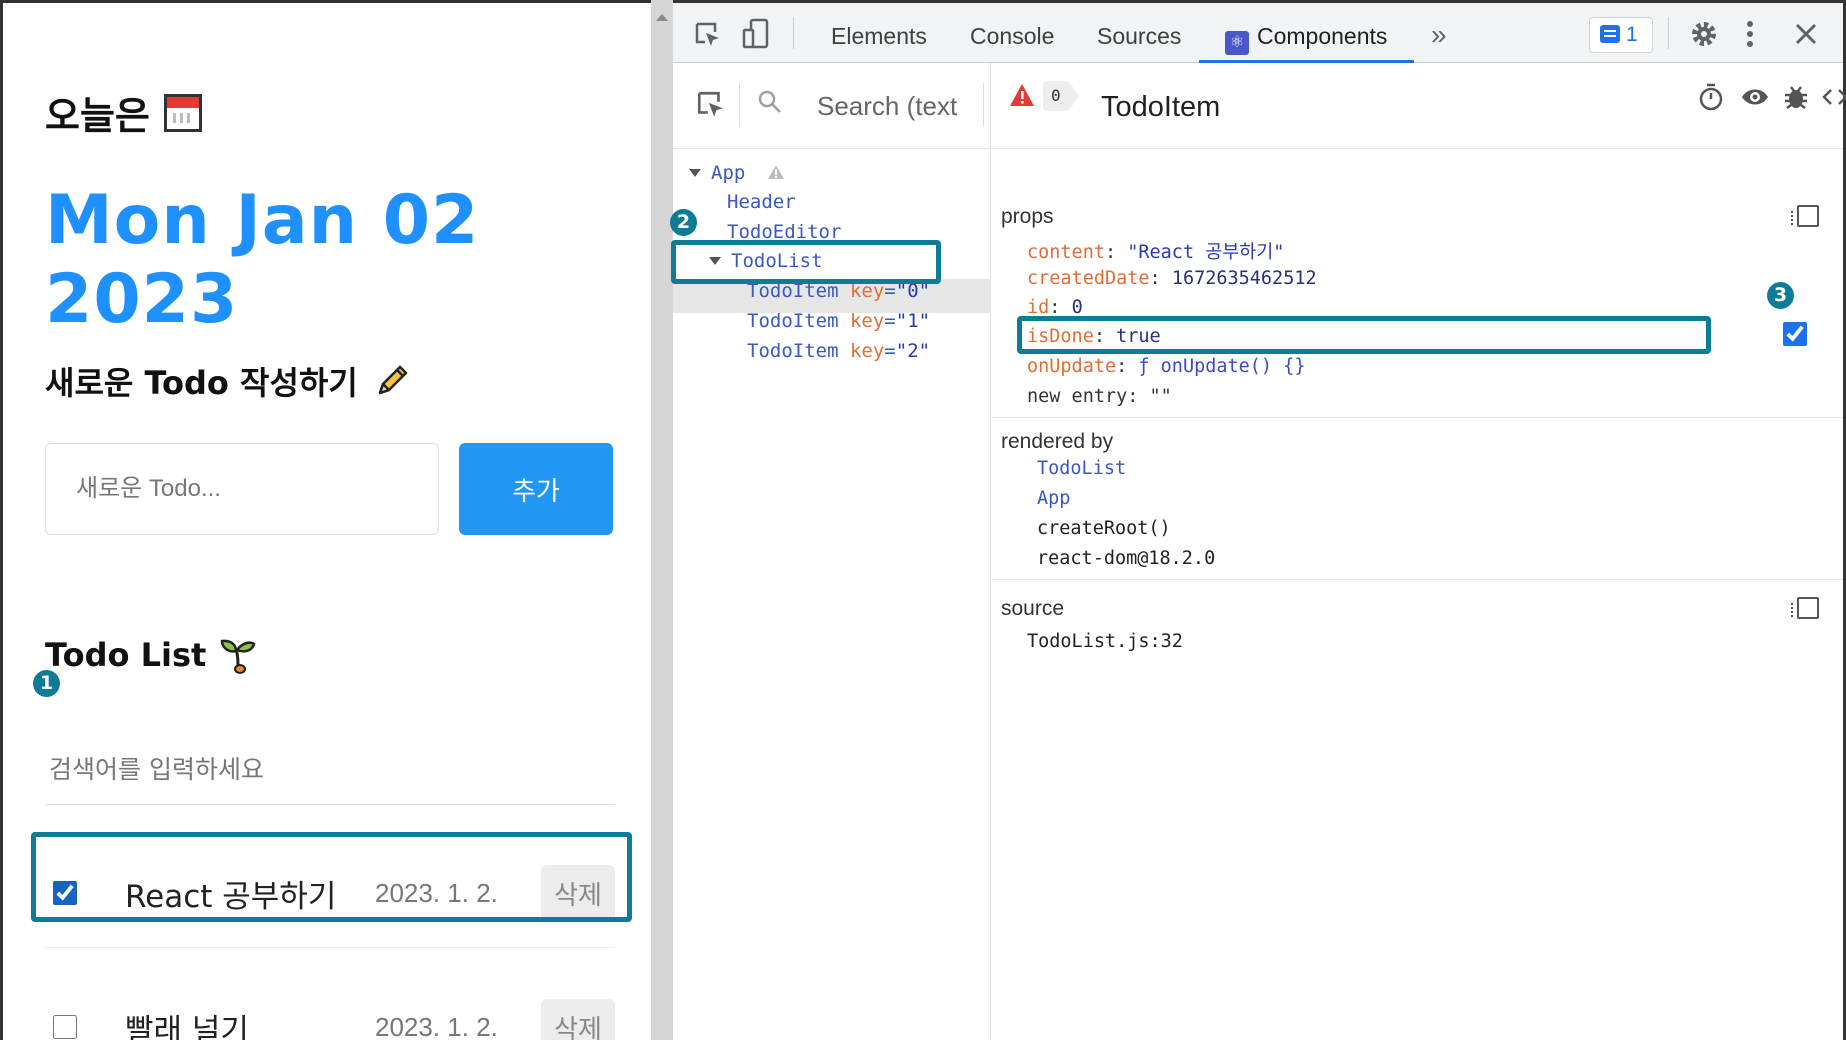  What do you see at coordinates (126, 655) in the screenshot?
I see `list-title: Todo List` at bounding box center [126, 655].